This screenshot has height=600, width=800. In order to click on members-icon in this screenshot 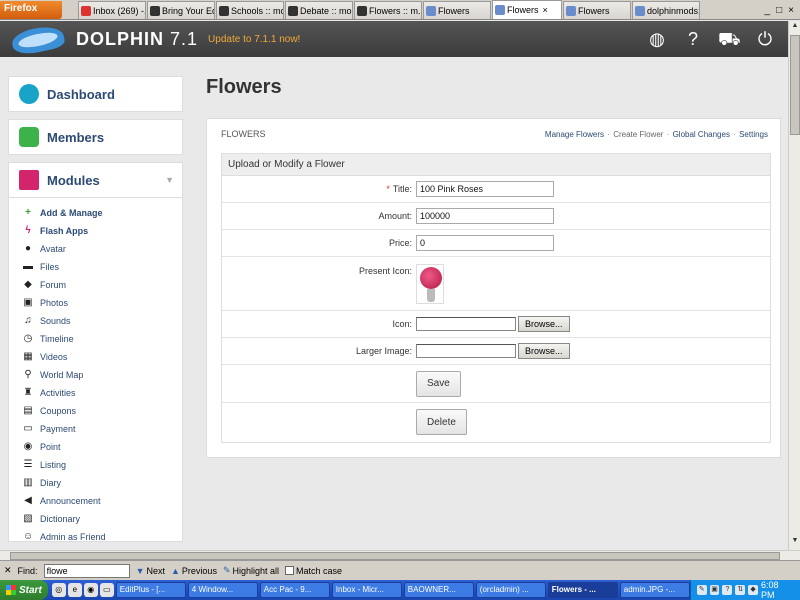, I will do `click(29, 137)`.